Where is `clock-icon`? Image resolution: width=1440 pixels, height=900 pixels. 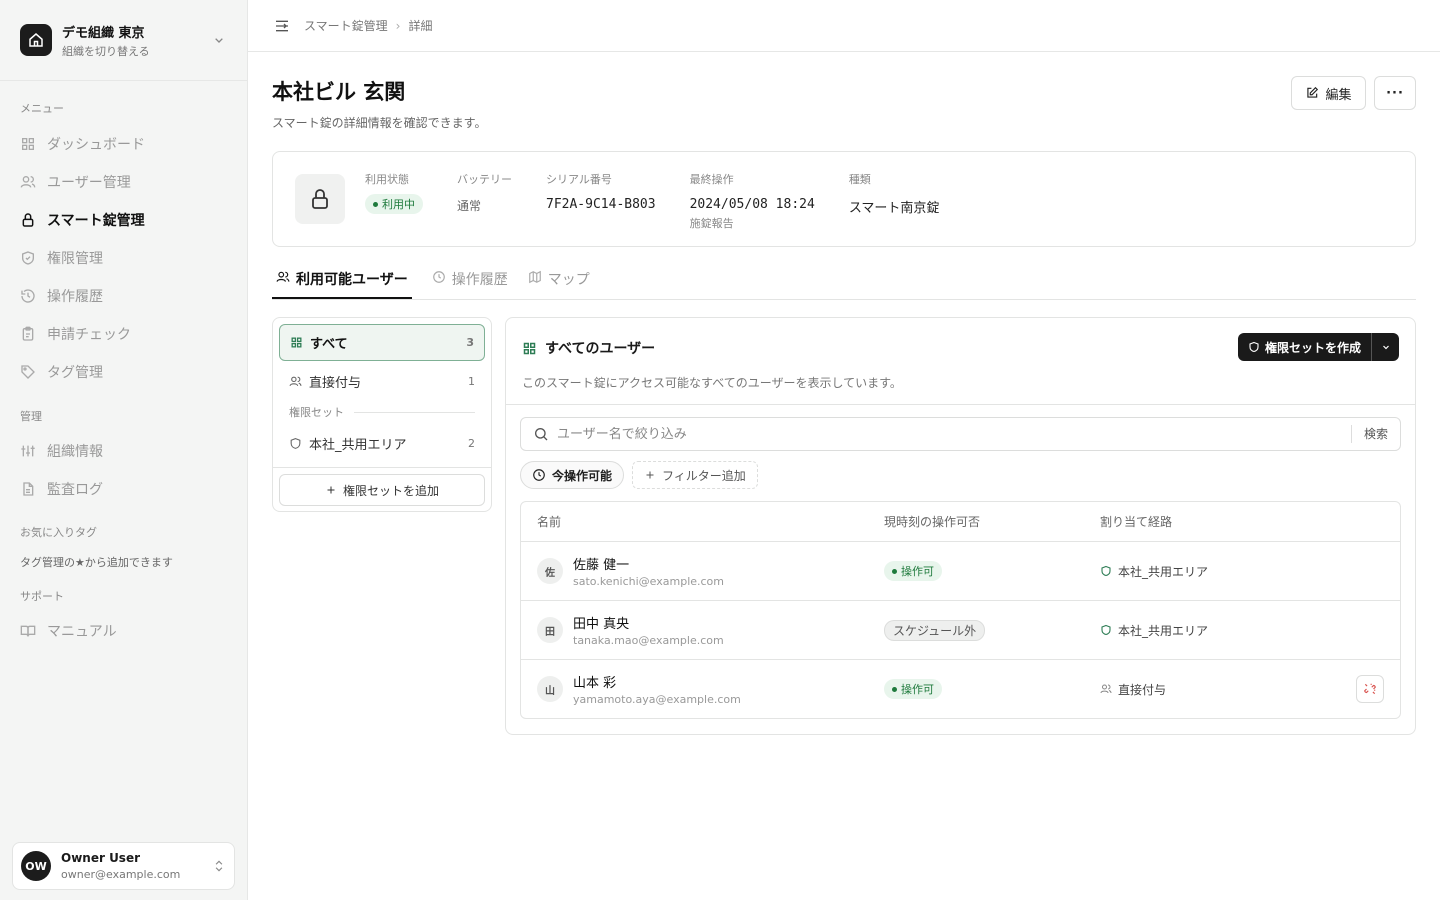 clock-icon is located at coordinates (438, 277).